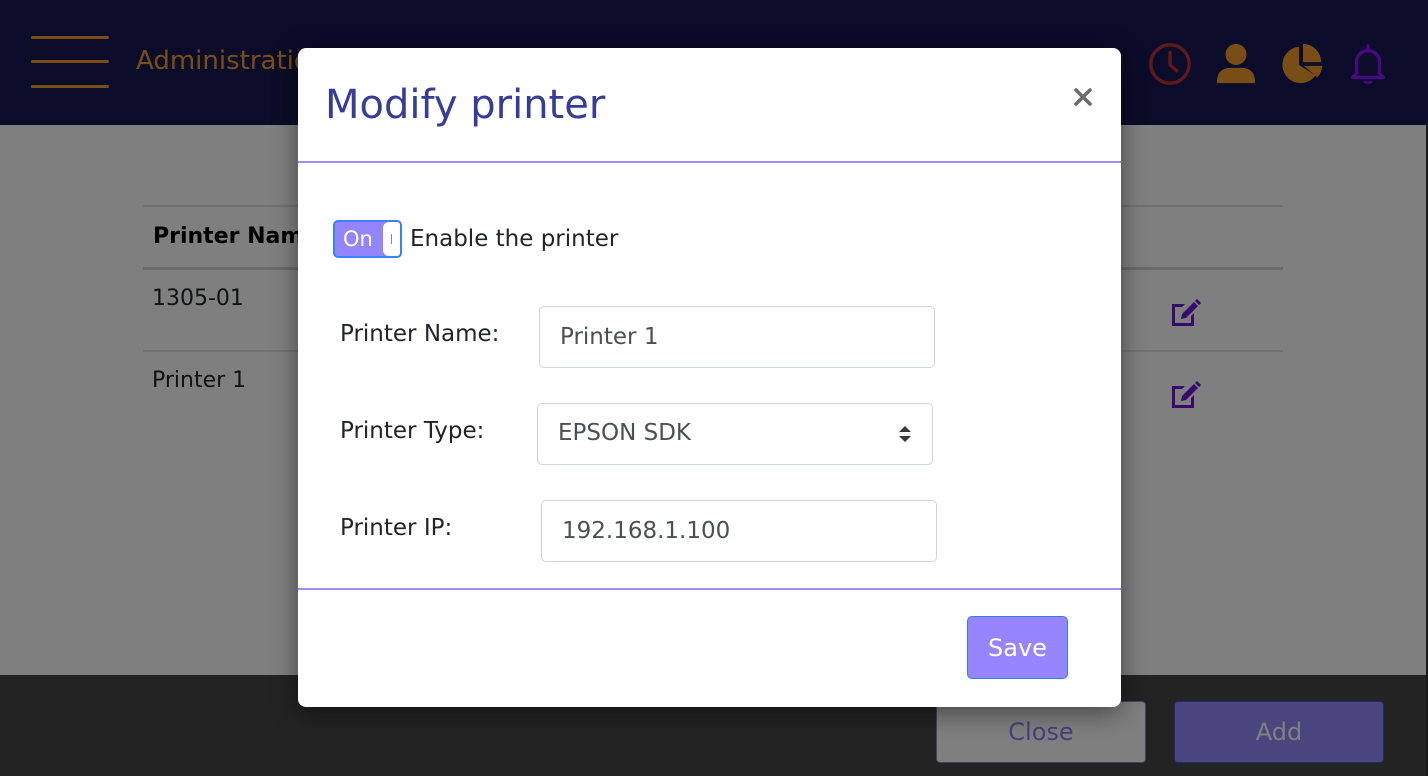  I want to click on toggle-state-label: On, so click(358, 239).